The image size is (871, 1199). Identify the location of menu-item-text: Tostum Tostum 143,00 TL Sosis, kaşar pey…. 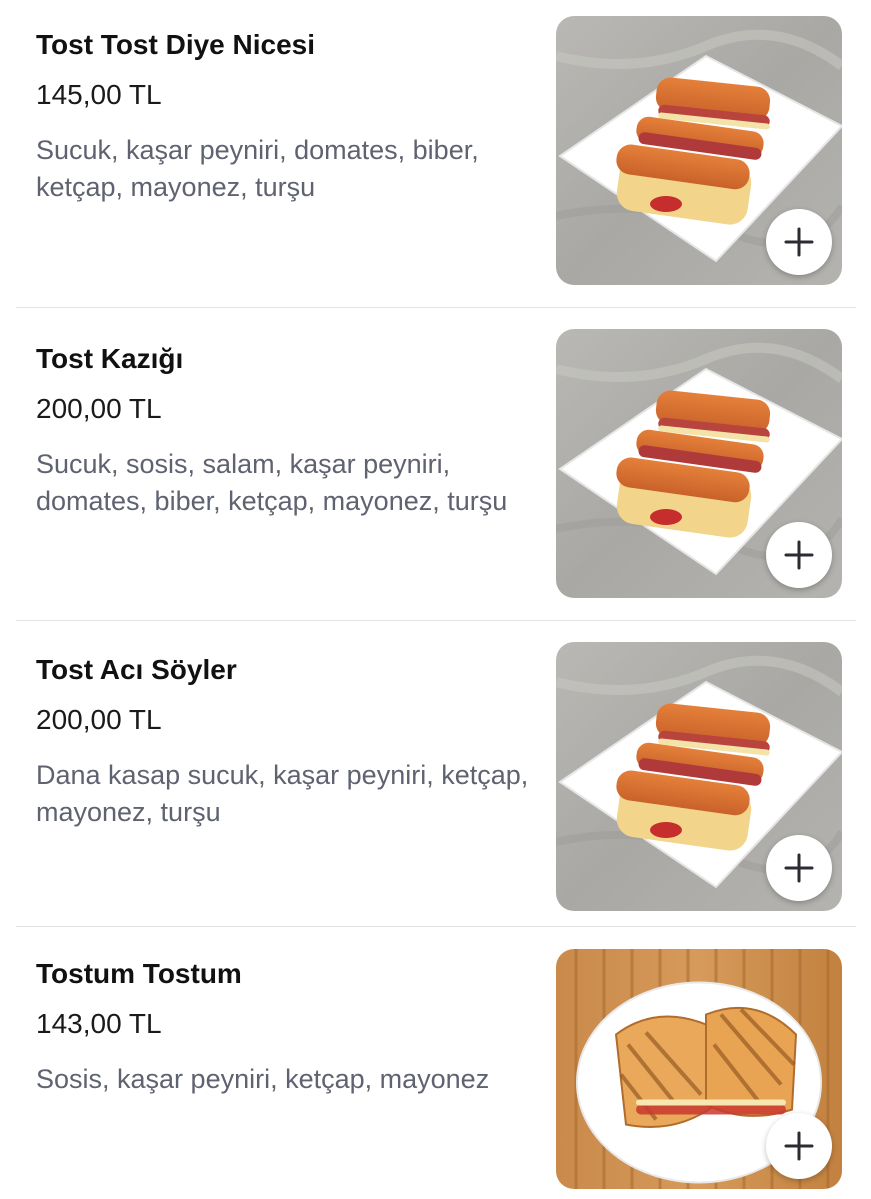
(291, 1027).